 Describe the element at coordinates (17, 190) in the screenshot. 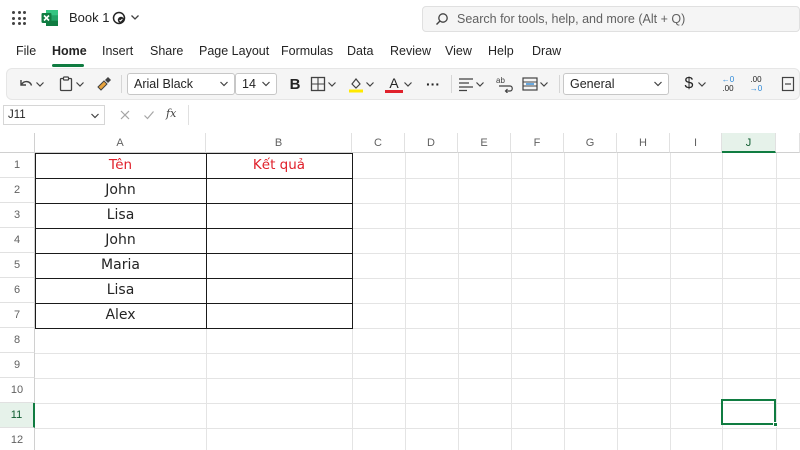

I see `row-header-2: 2` at that location.